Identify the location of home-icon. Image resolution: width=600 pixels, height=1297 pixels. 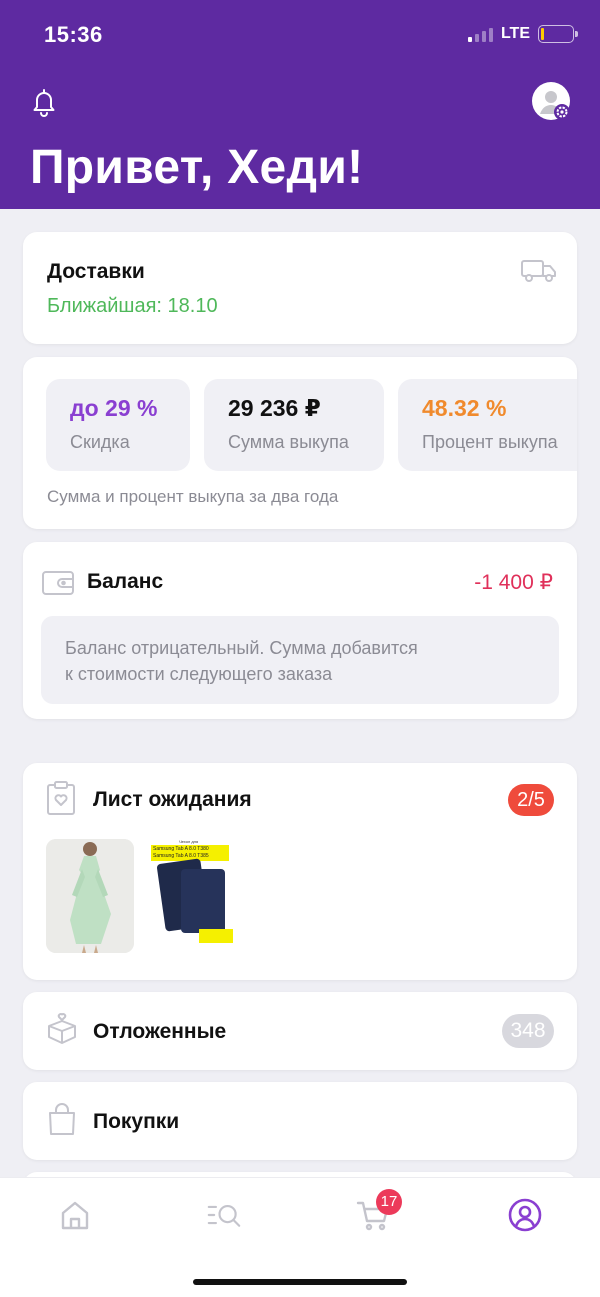
(75, 1215).